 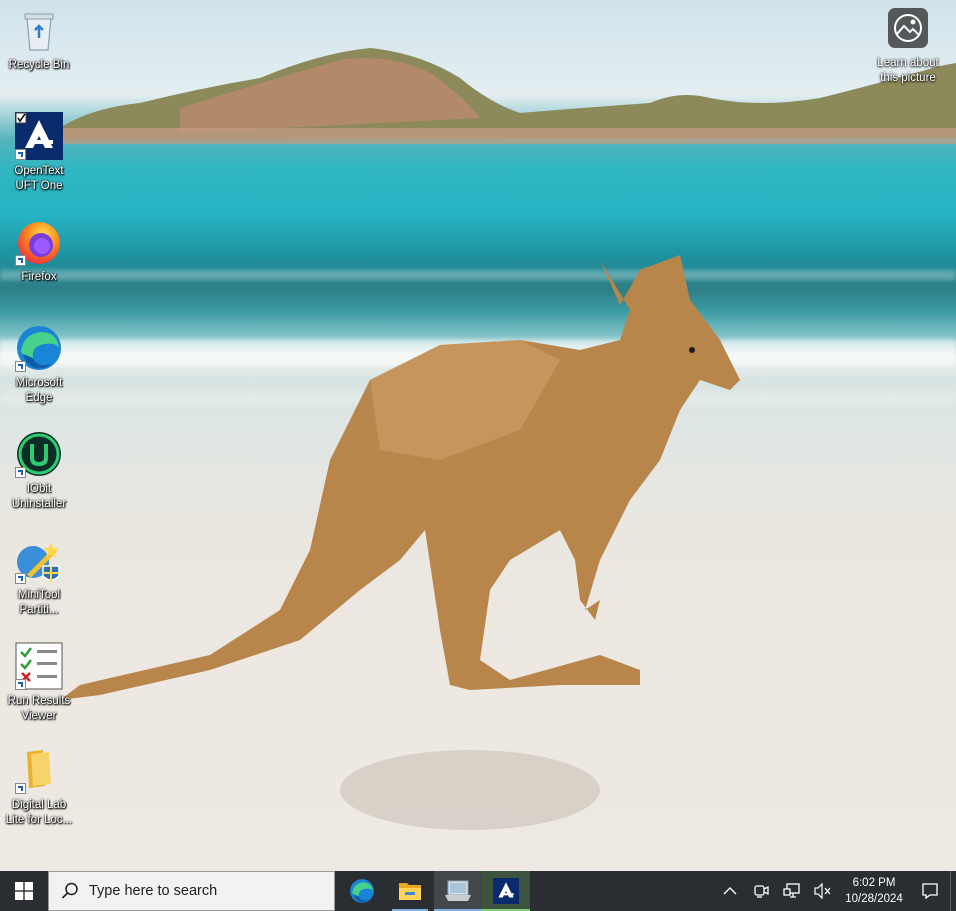 What do you see at coordinates (39, 708) in the screenshot?
I see `desktop-icon-label: Run Results Viewer` at bounding box center [39, 708].